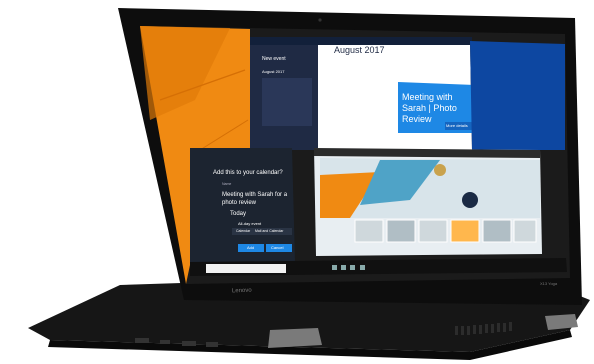 This screenshot has width=594, height=364. I want to click on cortana-name-label: Name, so click(227, 184).